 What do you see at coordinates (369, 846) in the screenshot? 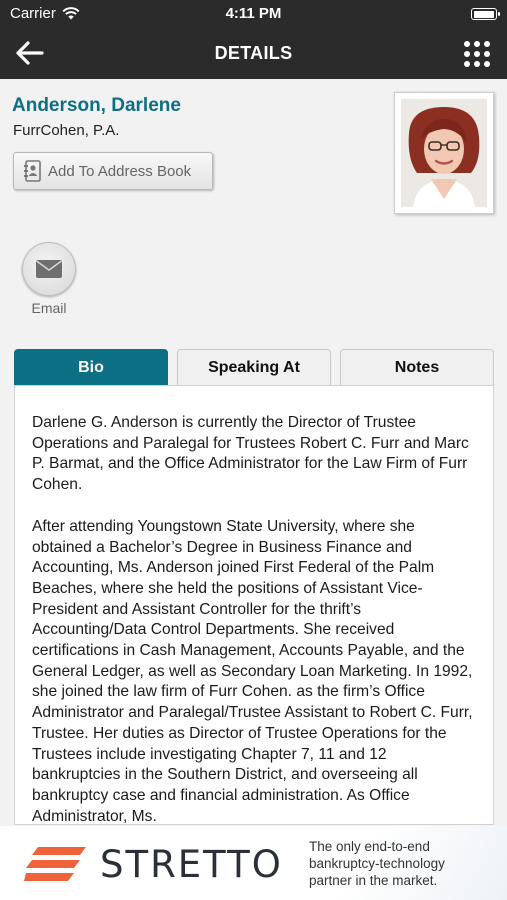
I see `tagline-line: The only end-to-end` at bounding box center [369, 846].